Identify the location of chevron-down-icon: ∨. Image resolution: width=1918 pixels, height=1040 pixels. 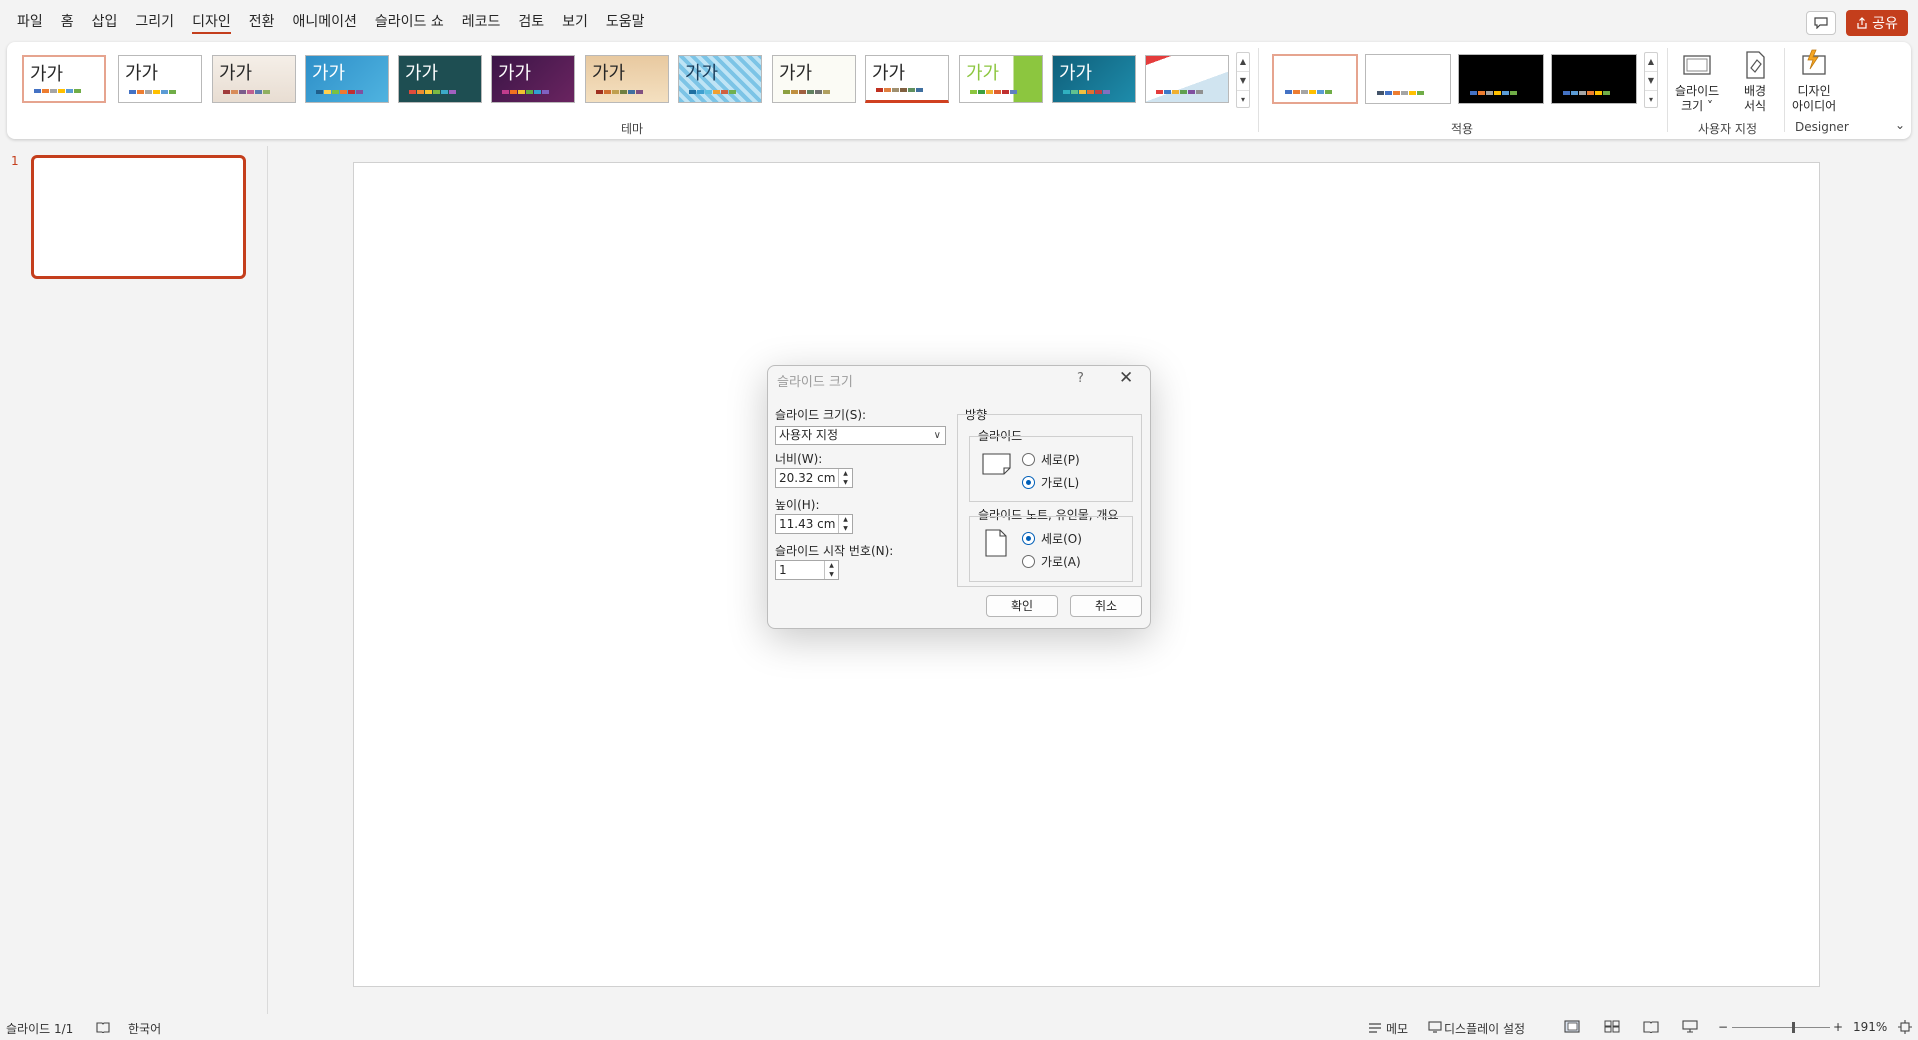
(937, 435).